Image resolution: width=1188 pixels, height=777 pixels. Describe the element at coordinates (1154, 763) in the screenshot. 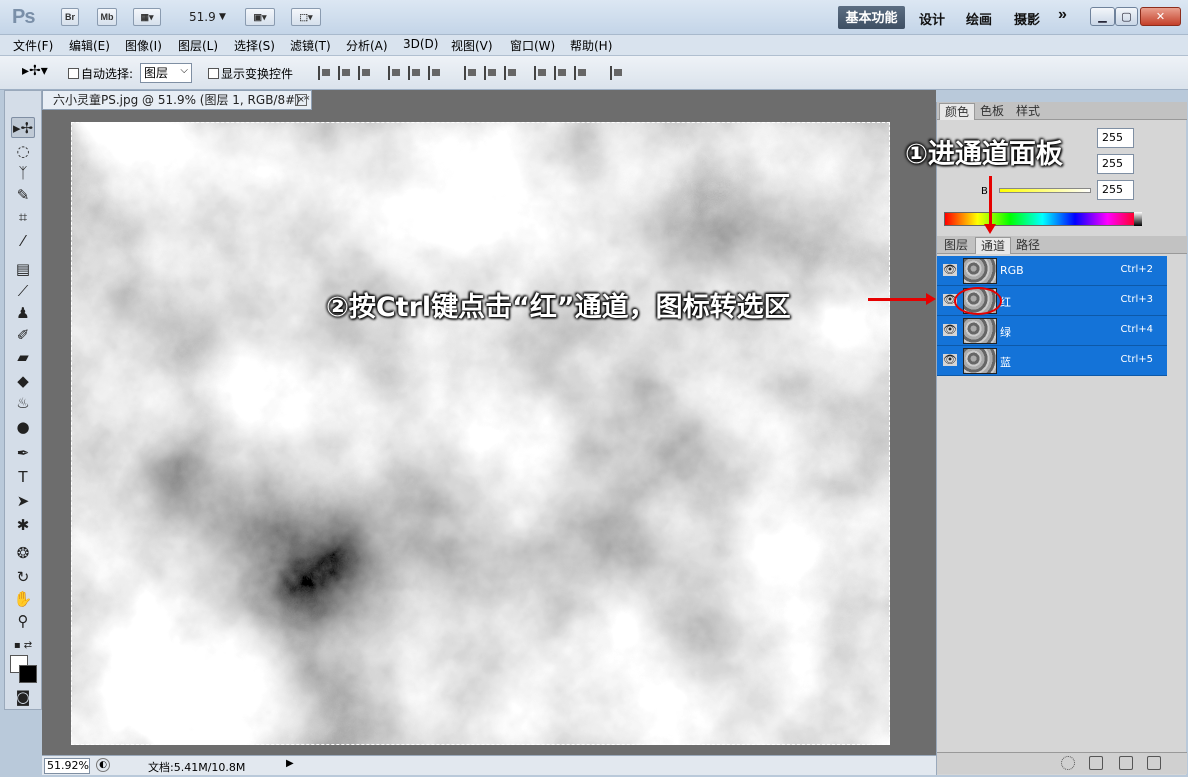

I see `delete-channel-icon` at that location.